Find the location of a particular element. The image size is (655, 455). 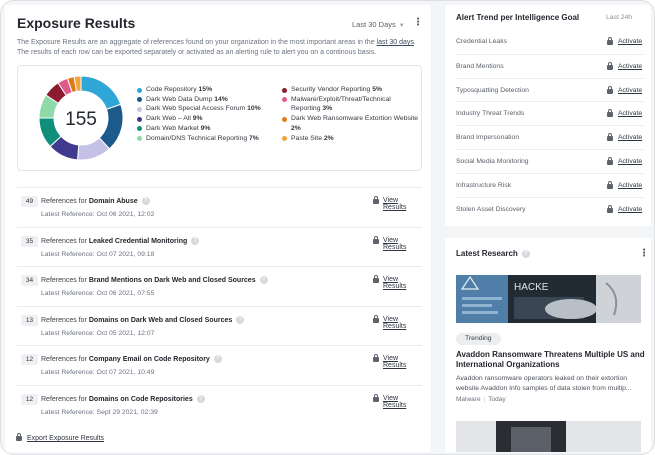

latest-research-label: Latest Research is located at coordinates (487, 253).